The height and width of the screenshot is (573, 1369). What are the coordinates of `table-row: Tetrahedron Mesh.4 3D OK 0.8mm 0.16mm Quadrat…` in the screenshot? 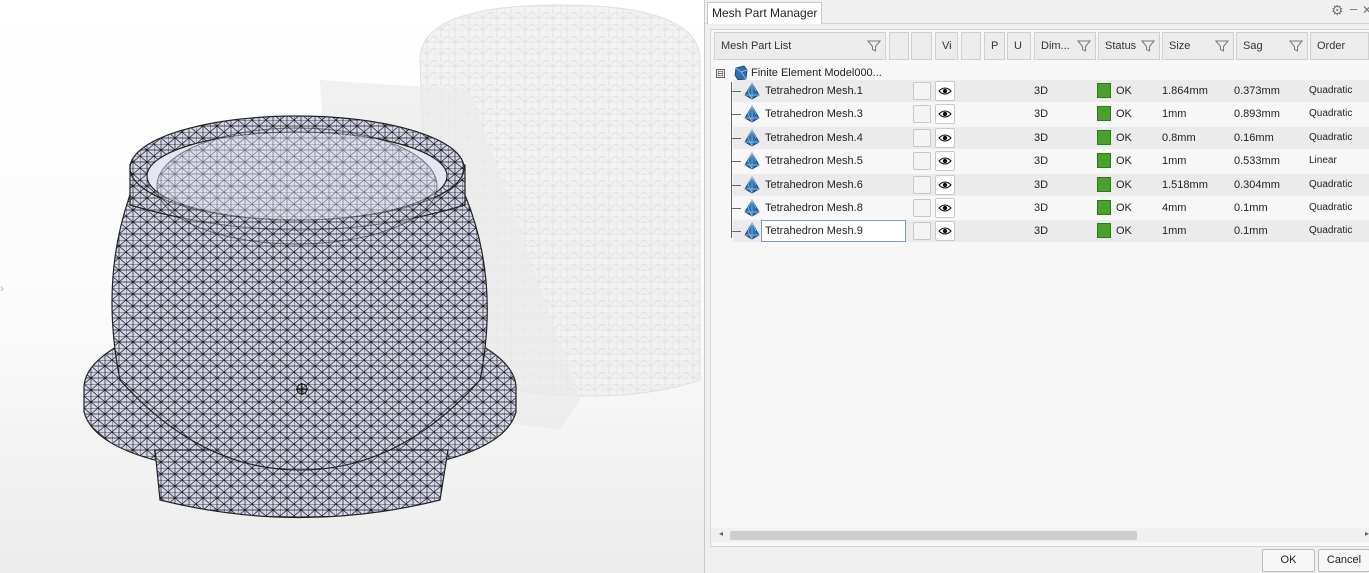 It's located at (1050, 138).